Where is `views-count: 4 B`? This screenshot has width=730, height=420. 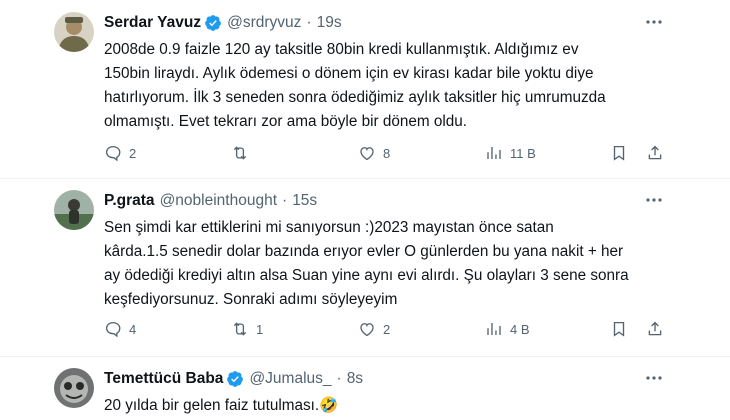
views-count: 4 B is located at coordinates (520, 329).